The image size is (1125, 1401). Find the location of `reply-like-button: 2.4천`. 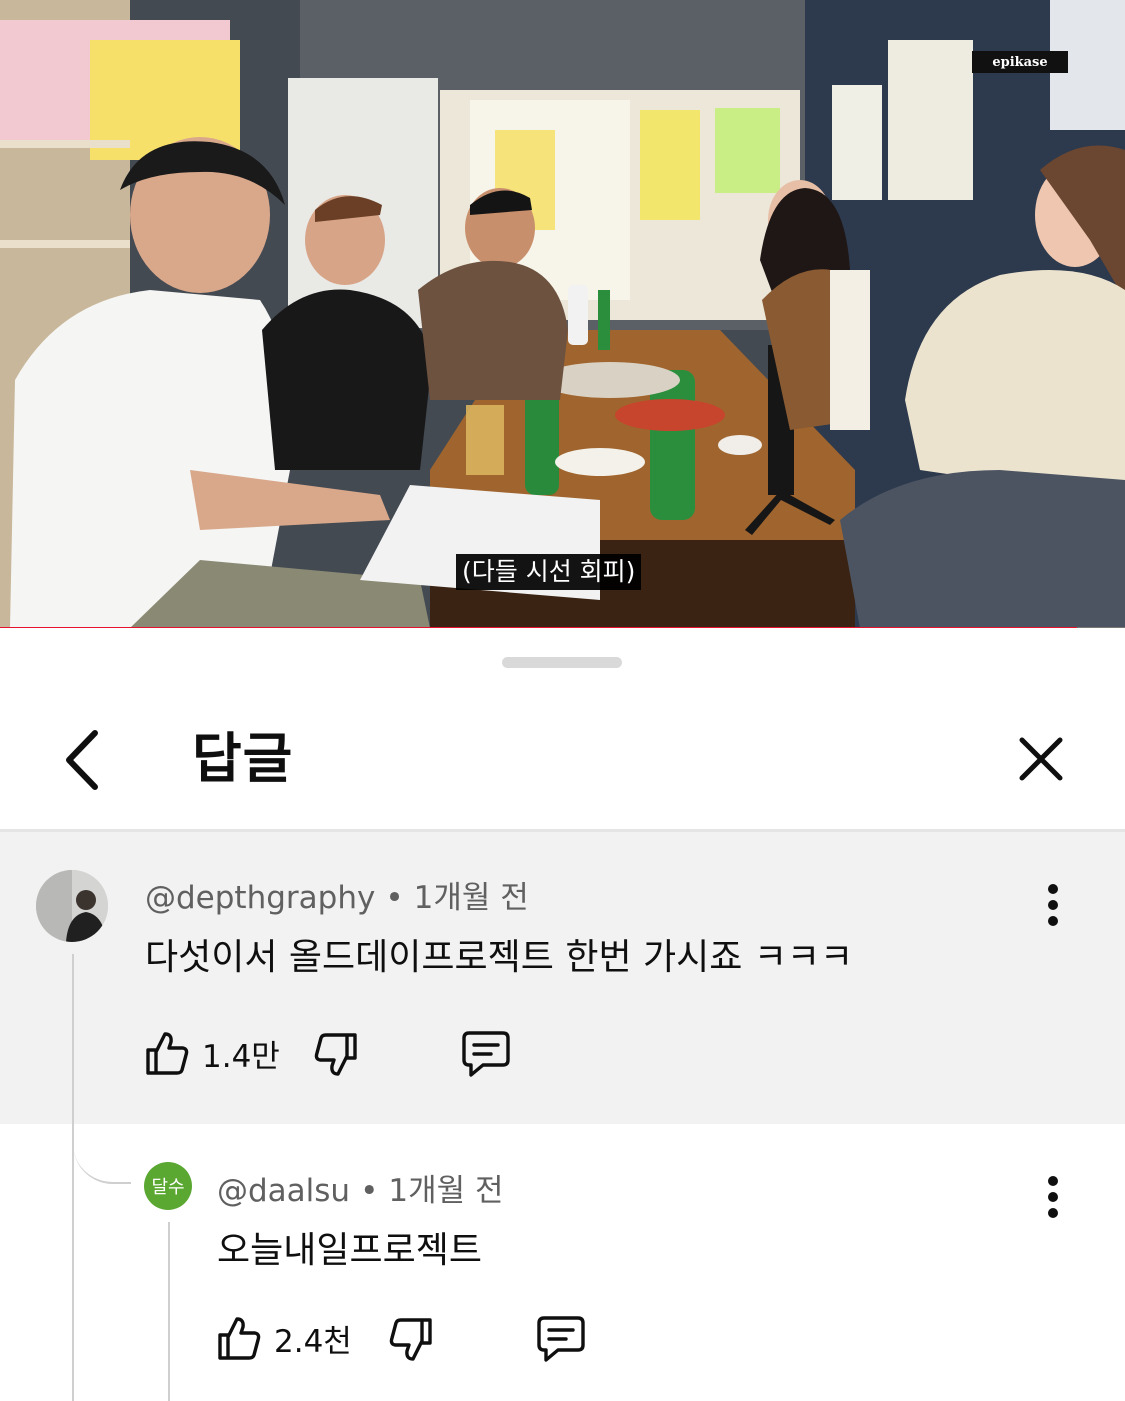

reply-like-button: 2.4천 is located at coordinates (284, 1338).